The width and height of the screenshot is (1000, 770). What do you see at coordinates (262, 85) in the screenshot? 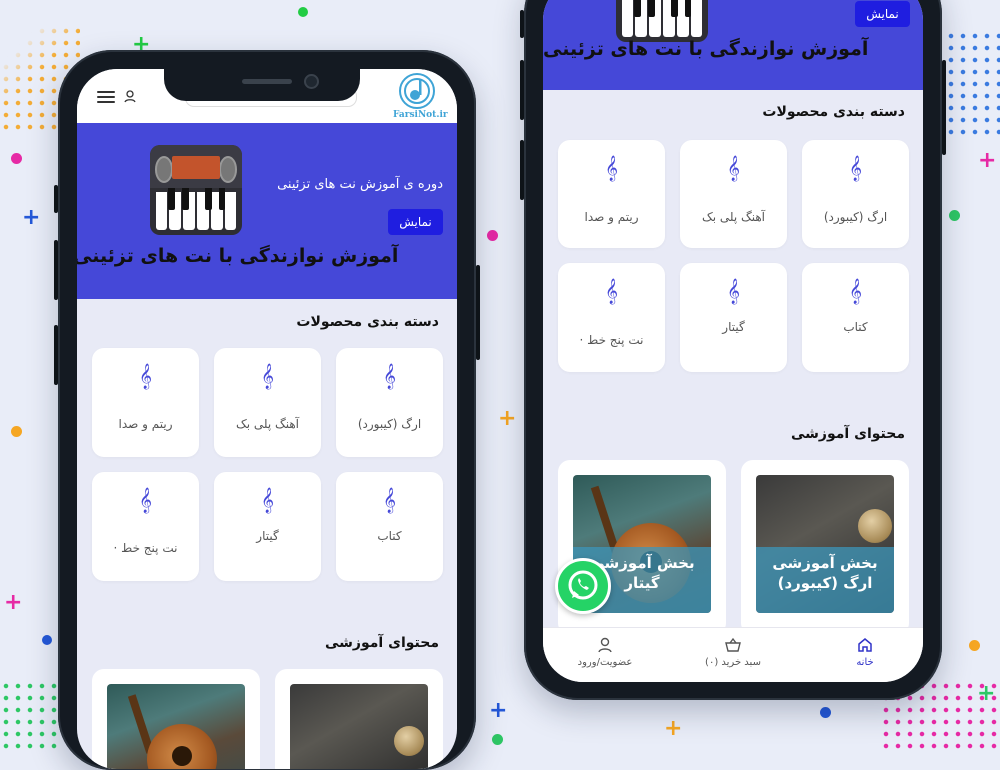
I see `phone-notch` at bounding box center [262, 85].